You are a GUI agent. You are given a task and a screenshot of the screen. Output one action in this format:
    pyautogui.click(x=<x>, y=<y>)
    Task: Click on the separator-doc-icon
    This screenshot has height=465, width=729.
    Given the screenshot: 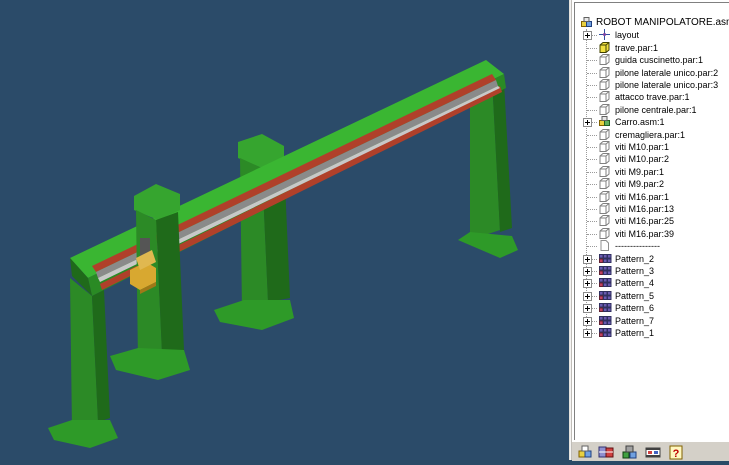 What is the action you would take?
    pyautogui.click(x=604, y=246)
    